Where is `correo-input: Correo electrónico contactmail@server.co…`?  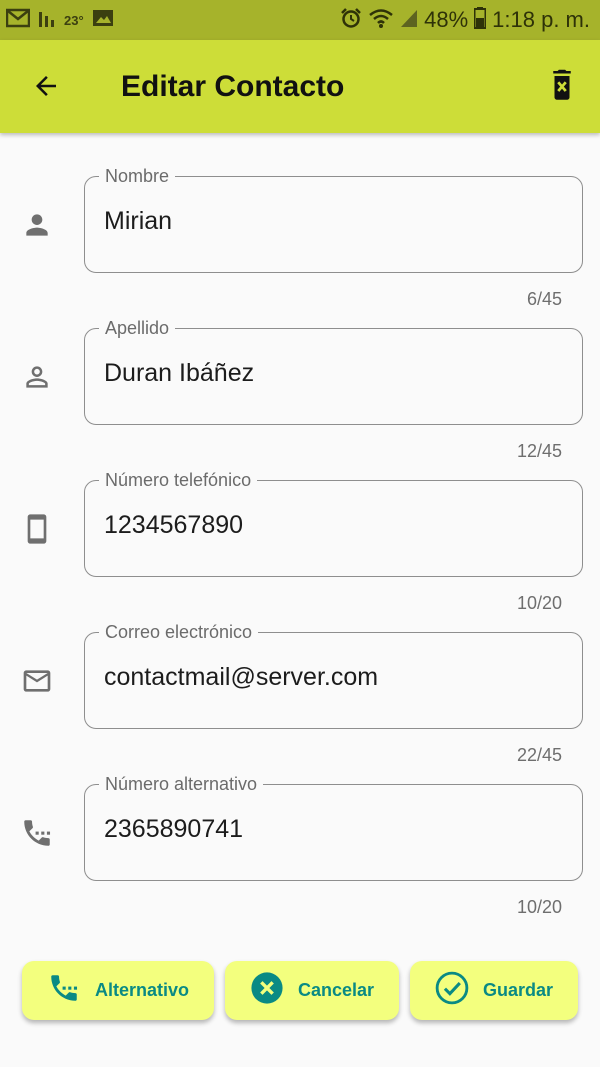 correo-input: Correo electrónico contactmail@server.co… is located at coordinates (333, 675).